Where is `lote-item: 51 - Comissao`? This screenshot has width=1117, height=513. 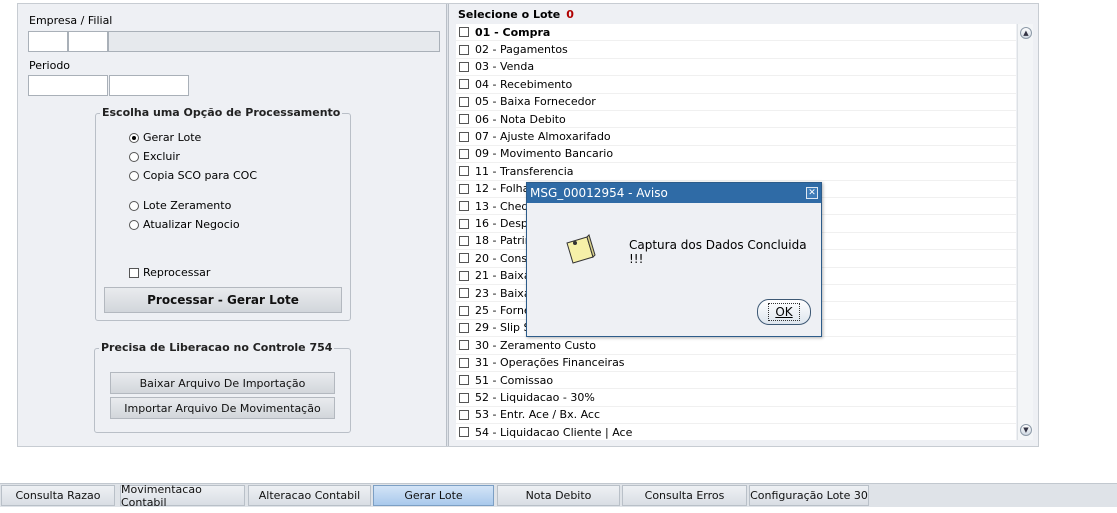
lote-item: 51 - Comissao is located at coordinates (736, 381).